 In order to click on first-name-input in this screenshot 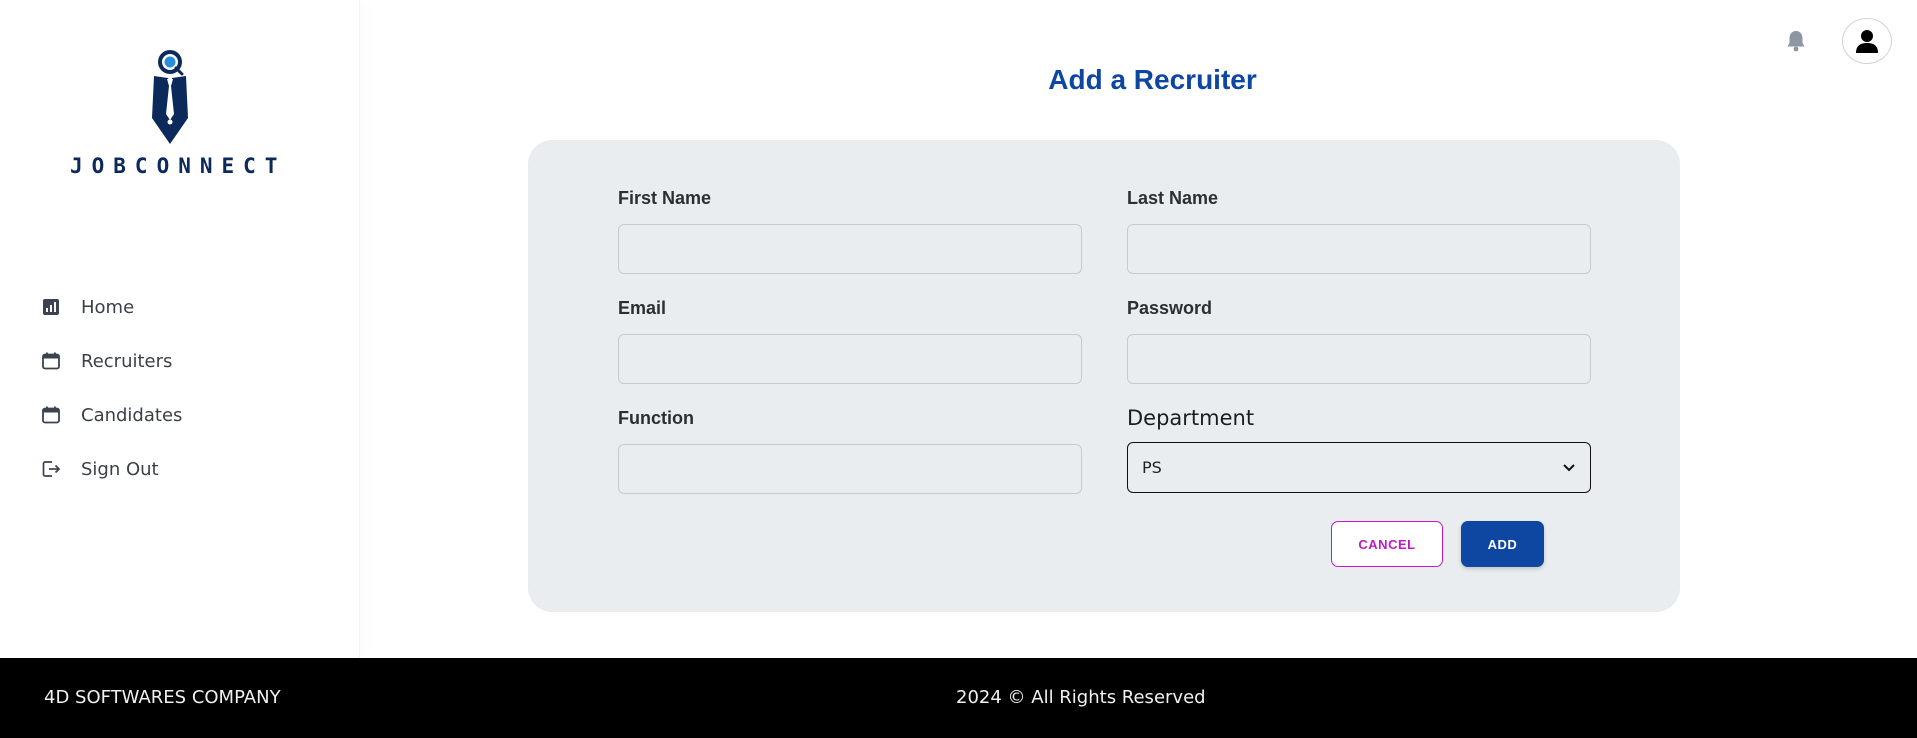, I will do `click(850, 249)`.